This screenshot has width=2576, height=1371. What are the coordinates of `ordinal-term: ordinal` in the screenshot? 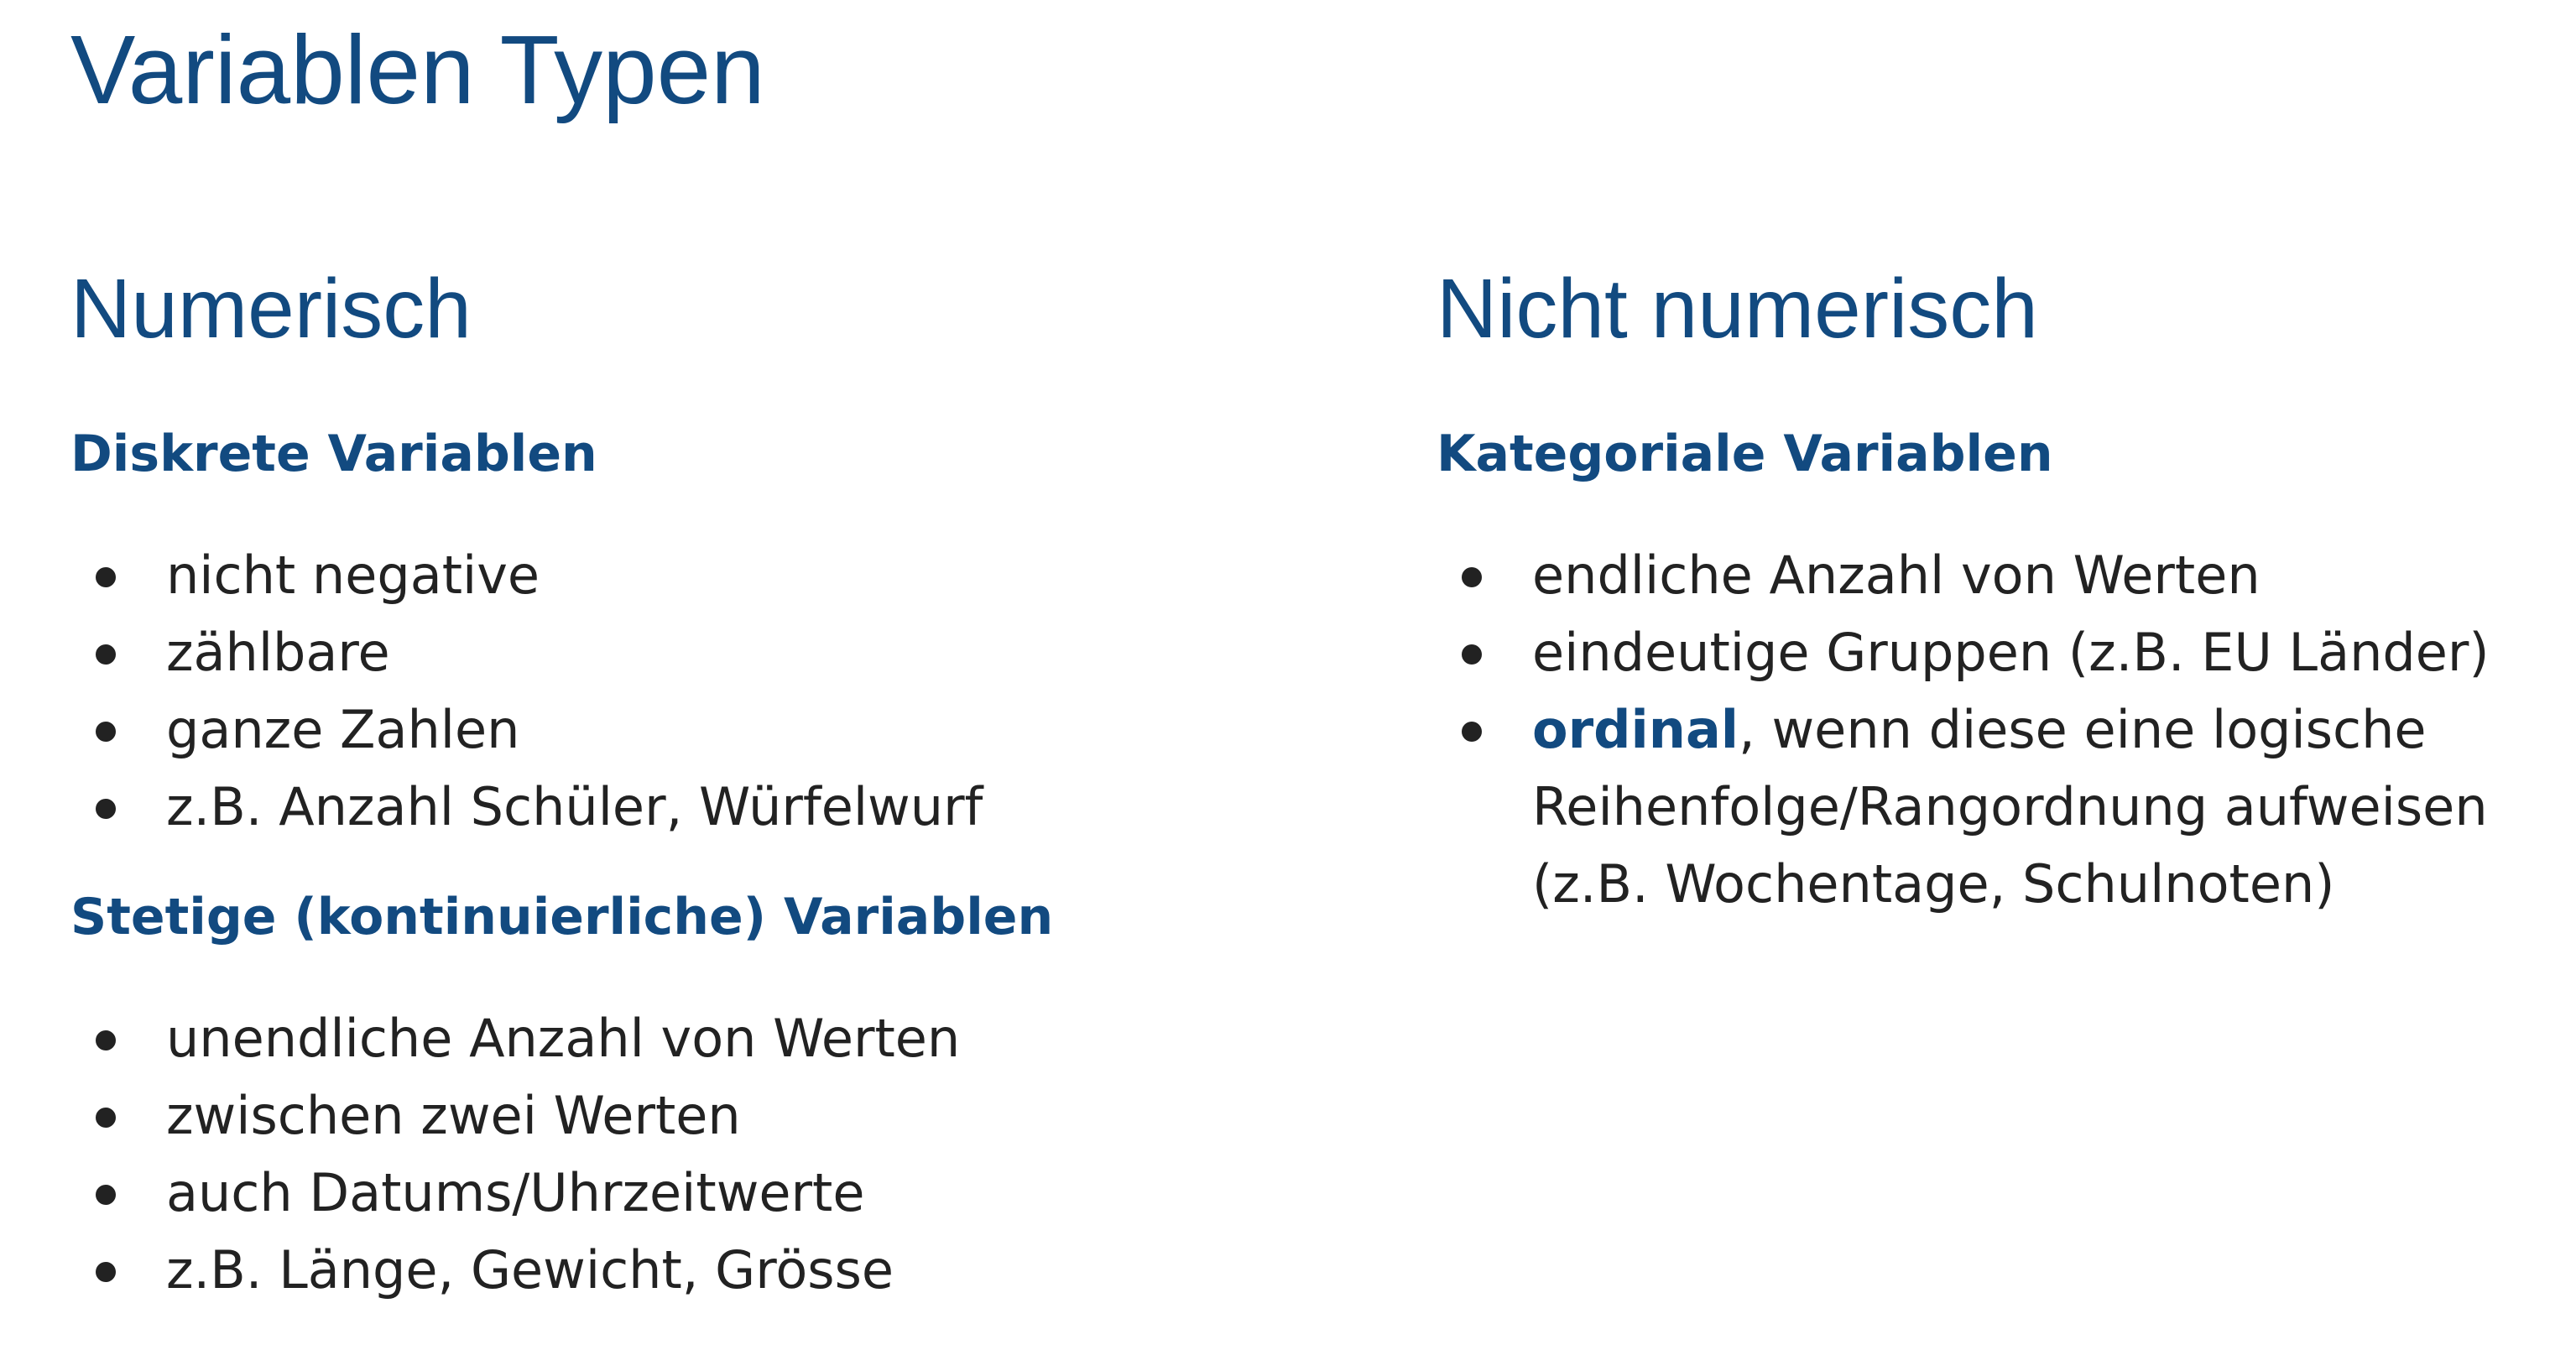 It's located at (1635, 729).